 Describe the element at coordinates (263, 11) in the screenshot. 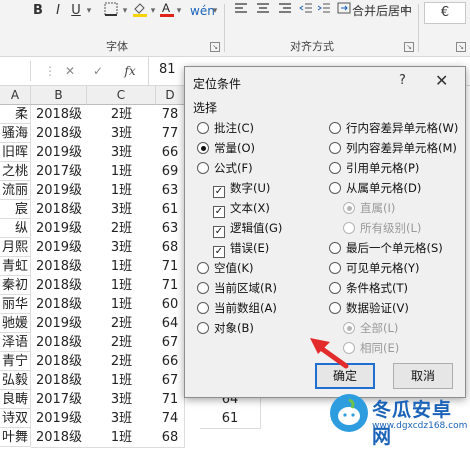

I see `align-center-icon` at that location.